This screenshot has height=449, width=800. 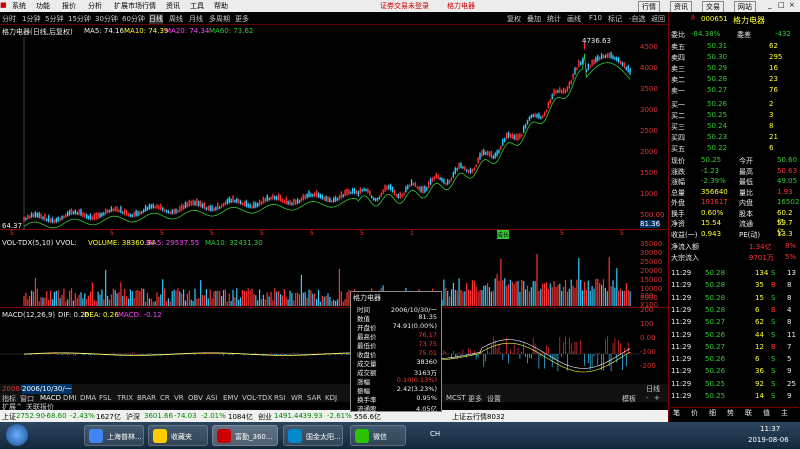 What do you see at coordinates (146, 398) in the screenshot?
I see `tab-brar: BRAR` at bounding box center [146, 398].